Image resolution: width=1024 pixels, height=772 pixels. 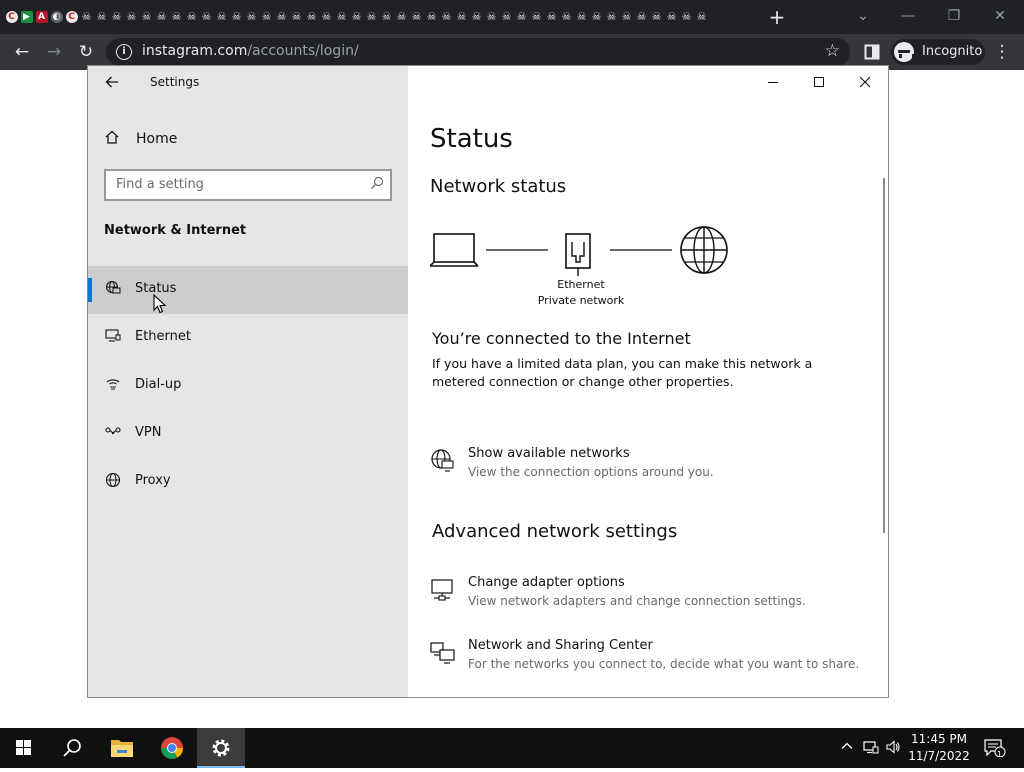 I want to click on browser-tab: ▶, so click(x=26, y=17).